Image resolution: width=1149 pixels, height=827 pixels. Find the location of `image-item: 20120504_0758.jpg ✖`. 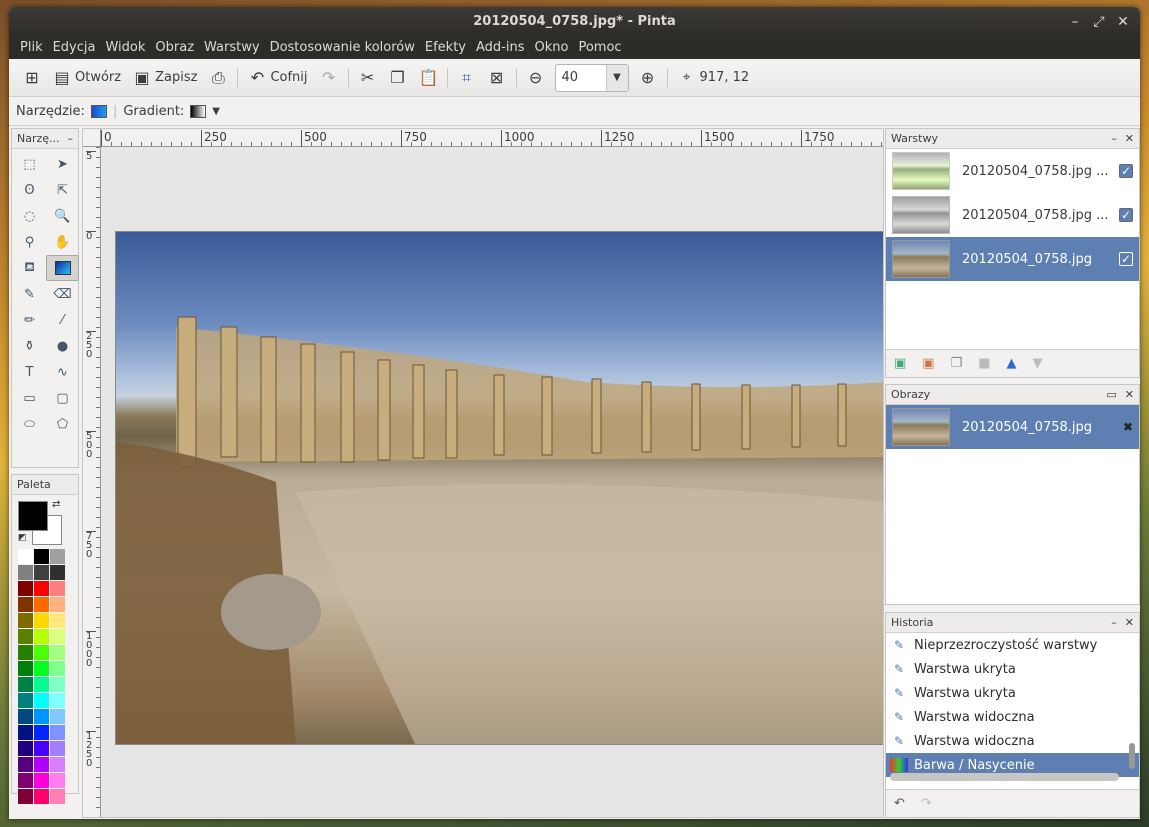

image-item: 20120504_0758.jpg ✖ is located at coordinates (1012, 427).